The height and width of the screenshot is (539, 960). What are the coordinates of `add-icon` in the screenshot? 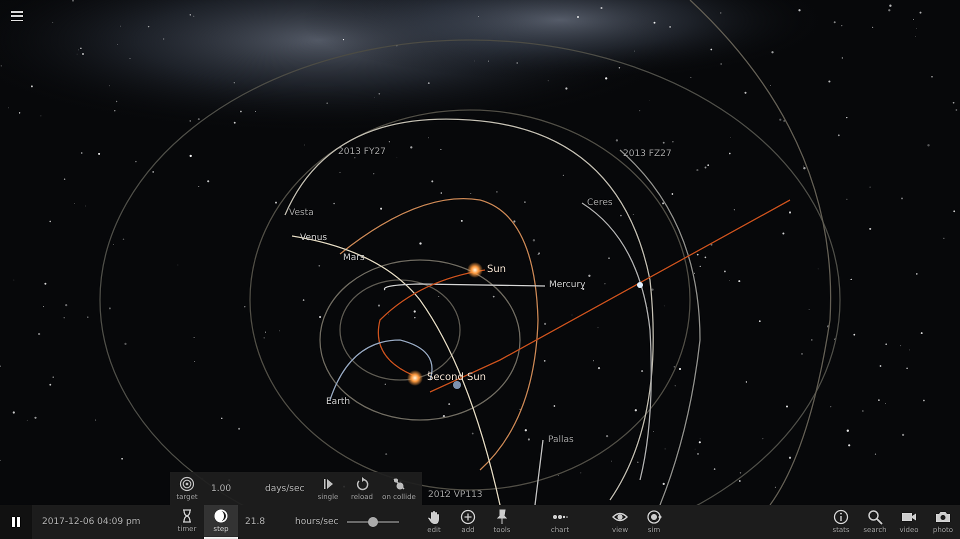 It's located at (468, 517).